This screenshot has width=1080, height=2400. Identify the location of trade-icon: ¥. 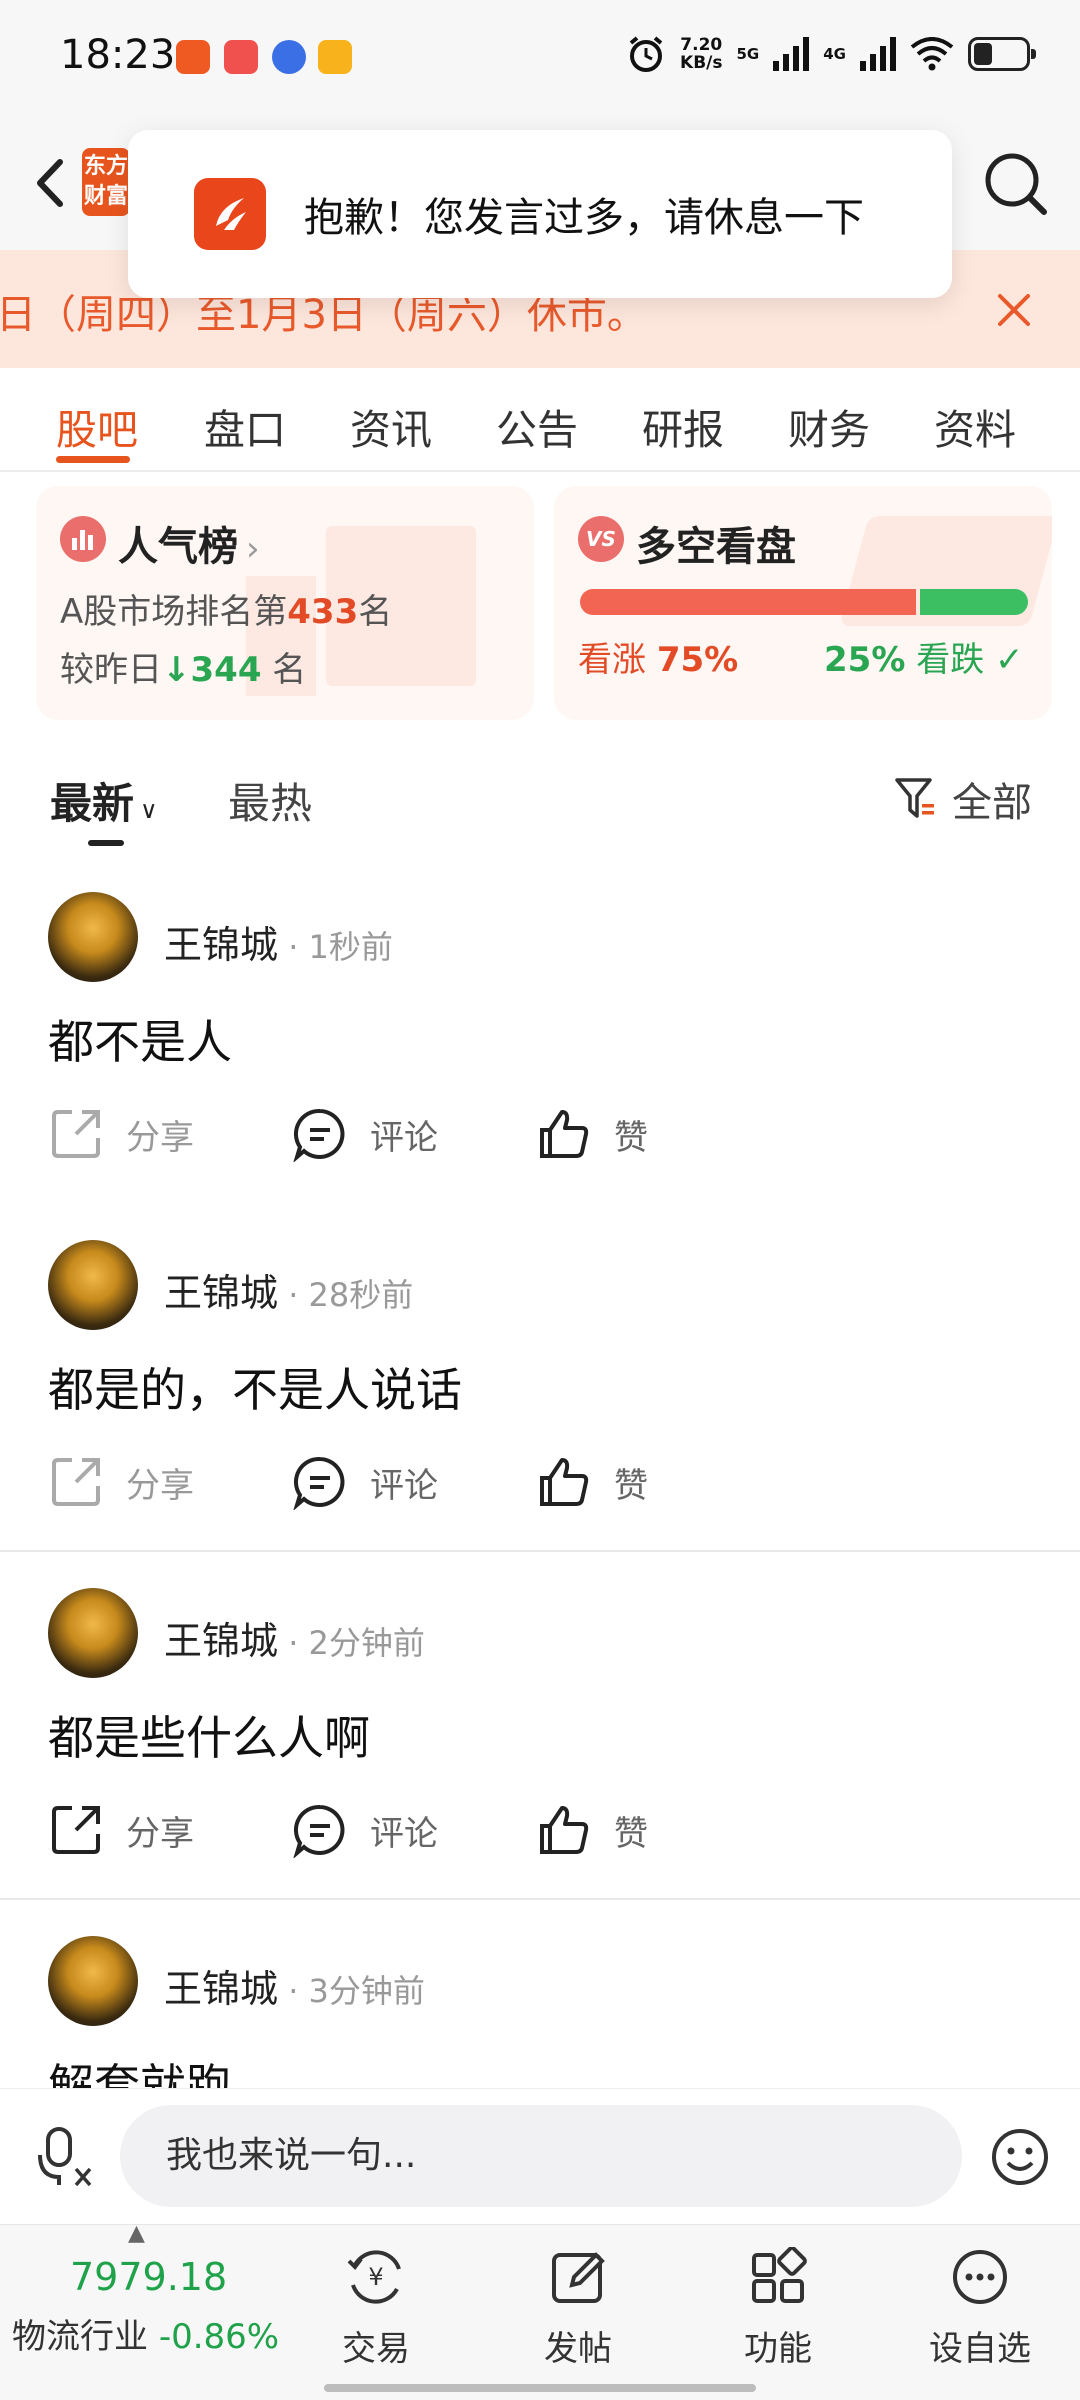
(374, 2277).